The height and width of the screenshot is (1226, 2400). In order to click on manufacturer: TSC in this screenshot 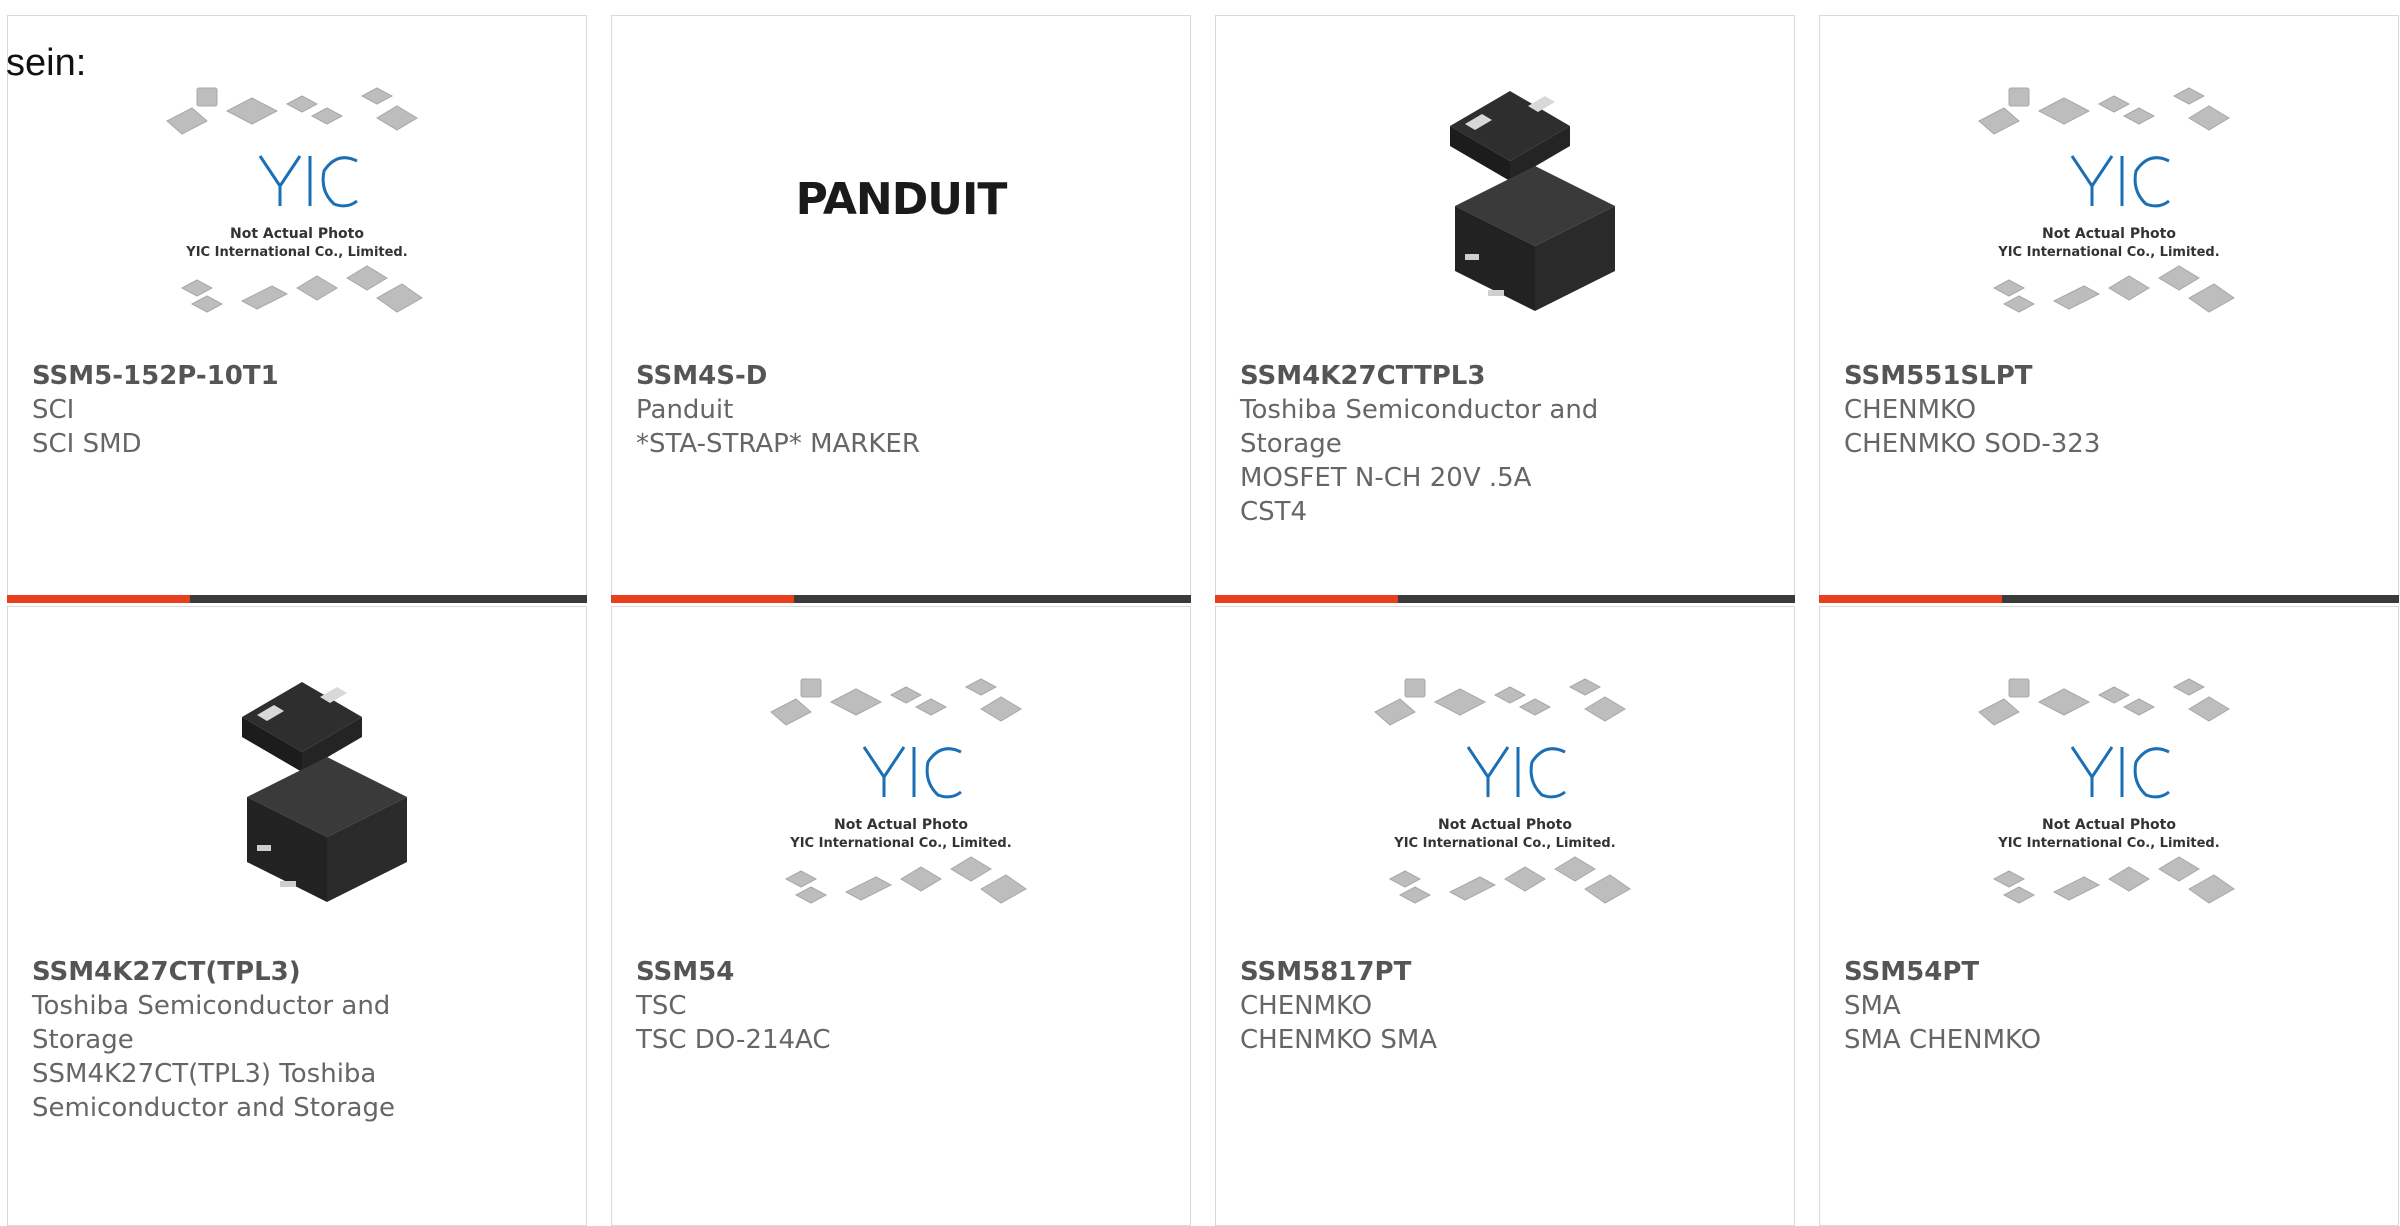, I will do `click(661, 1006)`.